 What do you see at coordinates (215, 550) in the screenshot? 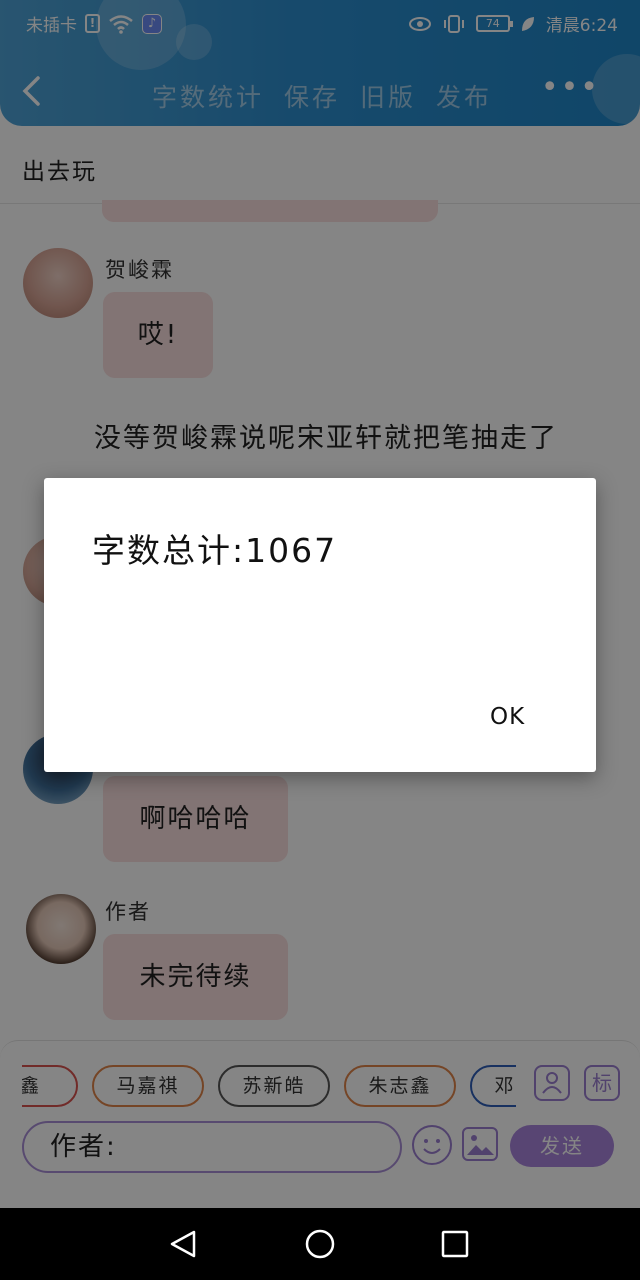
I see `dialog-message: 字数总计:1067` at bounding box center [215, 550].